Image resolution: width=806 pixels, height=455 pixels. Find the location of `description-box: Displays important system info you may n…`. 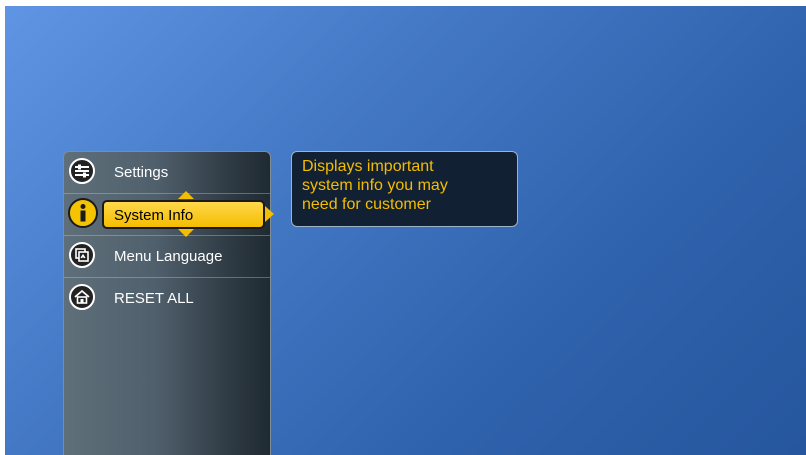

description-box: Displays important system info you may n… is located at coordinates (404, 189).